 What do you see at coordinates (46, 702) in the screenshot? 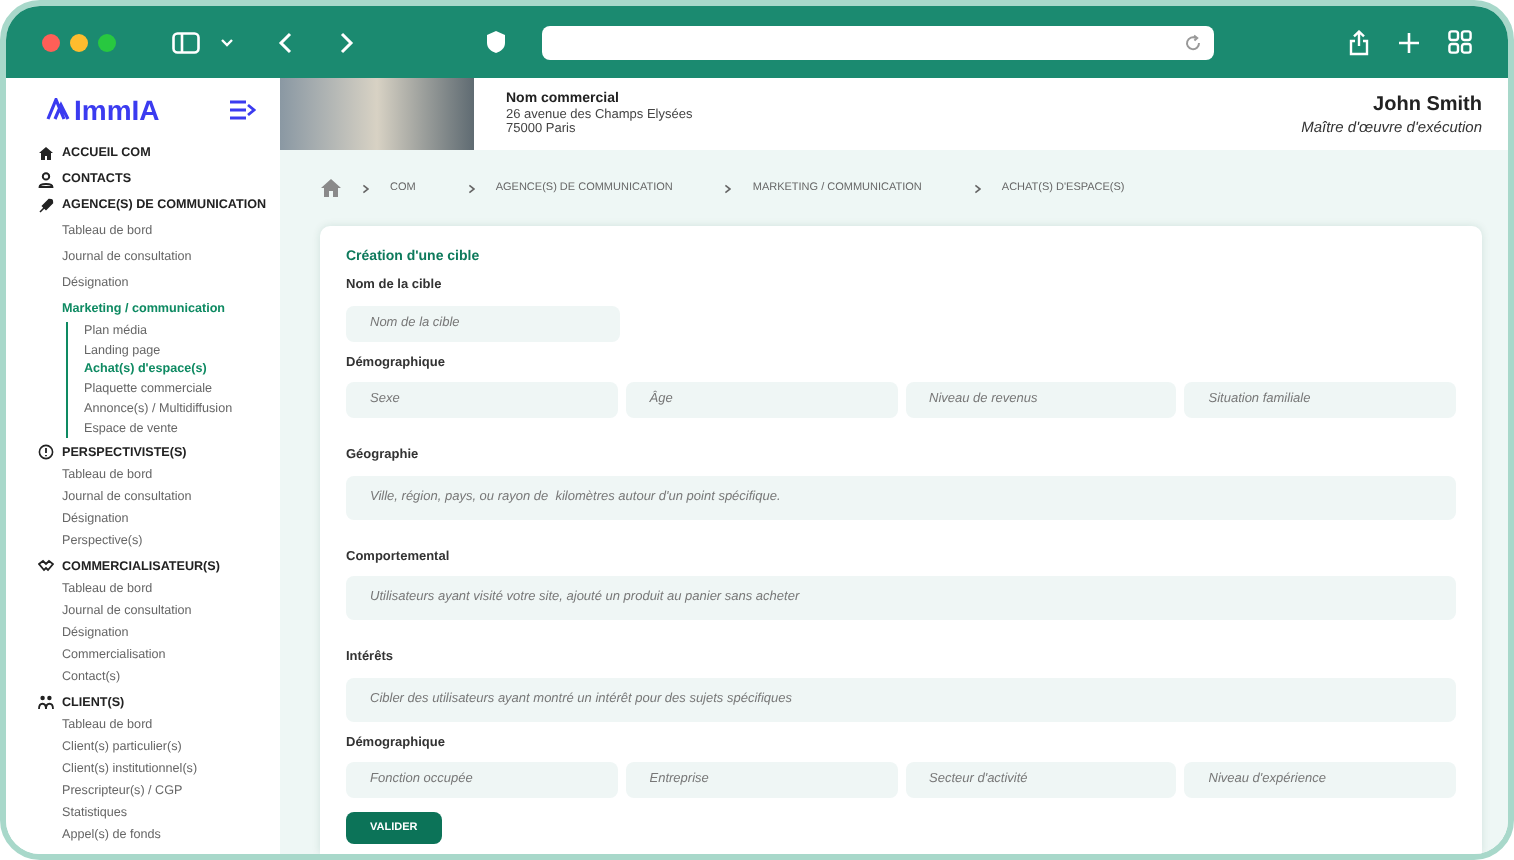
I see `people-icon` at bounding box center [46, 702].